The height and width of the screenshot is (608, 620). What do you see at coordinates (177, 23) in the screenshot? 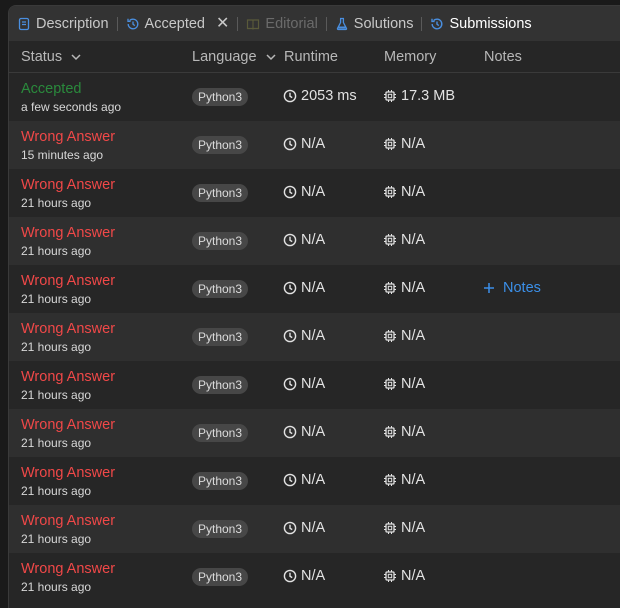
I see `tab-accepted: Accepted ✕` at bounding box center [177, 23].